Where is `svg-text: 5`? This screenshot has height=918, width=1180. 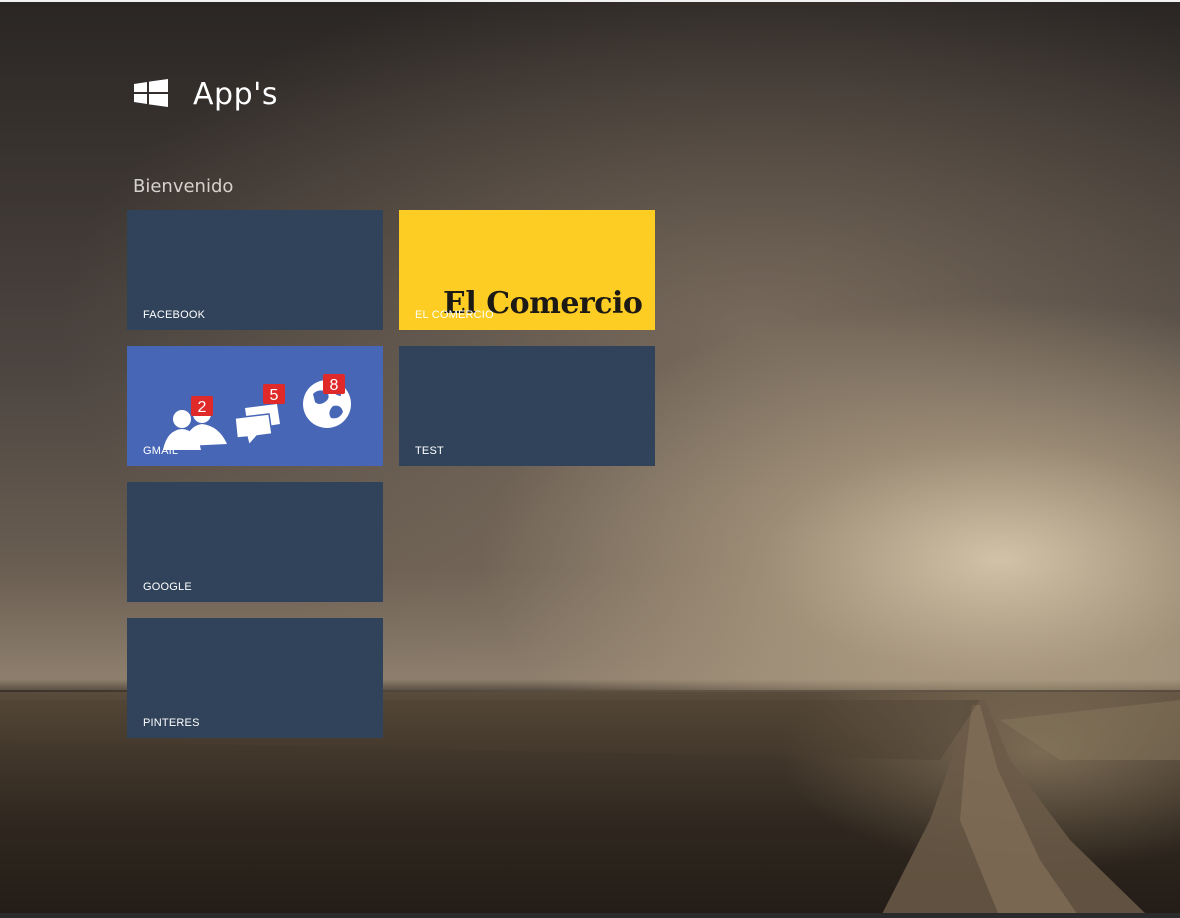
svg-text: 5 is located at coordinates (274, 395).